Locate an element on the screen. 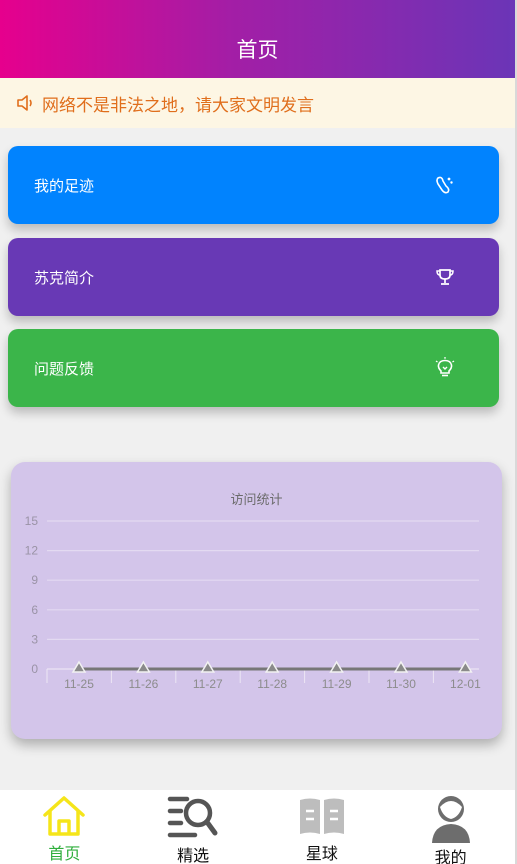 This screenshot has width=517, height=864. y-tick-label: 0 is located at coordinates (34, 669).